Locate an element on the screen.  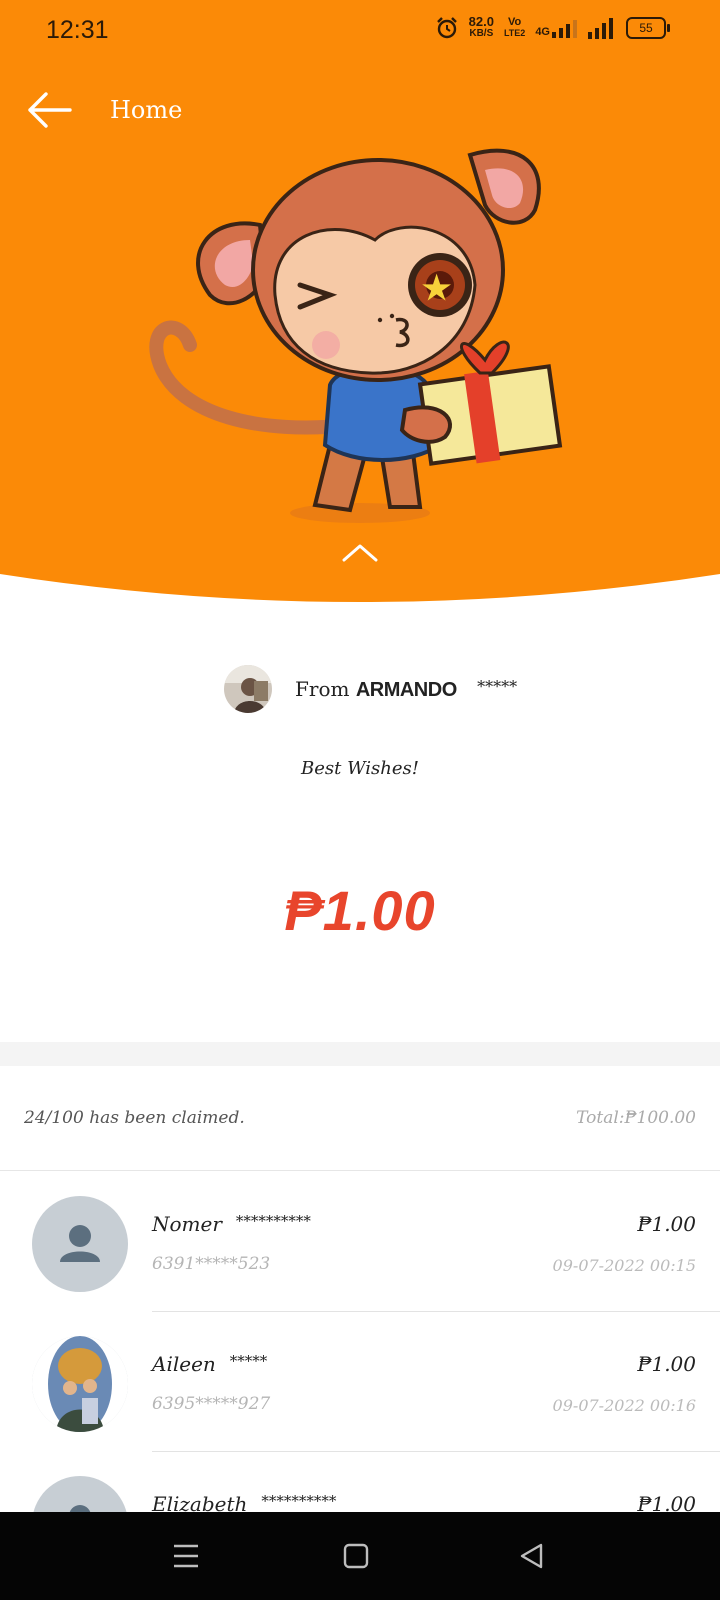
claimer-phone: 6395*****927 is located at coordinates (211, 1404).